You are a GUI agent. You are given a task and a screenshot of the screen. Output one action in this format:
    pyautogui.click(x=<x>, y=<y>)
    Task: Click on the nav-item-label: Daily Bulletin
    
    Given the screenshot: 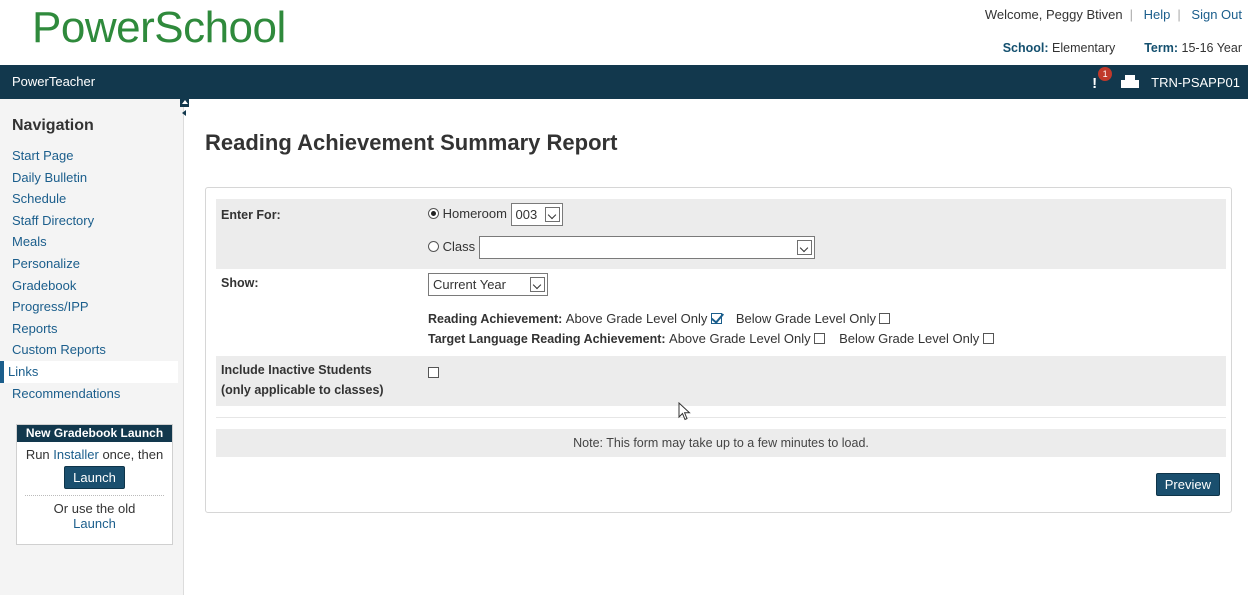 What is the action you would take?
    pyautogui.click(x=49, y=177)
    